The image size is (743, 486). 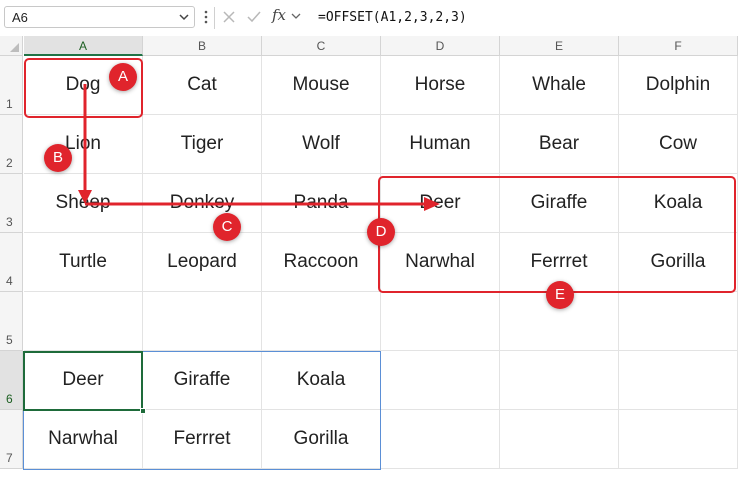 I want to click on badge-b: B, so click(x=58, y=158).